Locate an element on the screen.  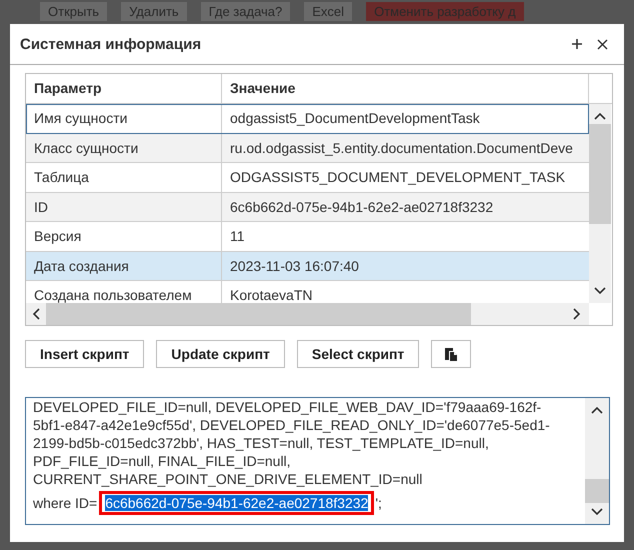
table-cell-text: KorotaevaTN is located at coordinates (271, 294).